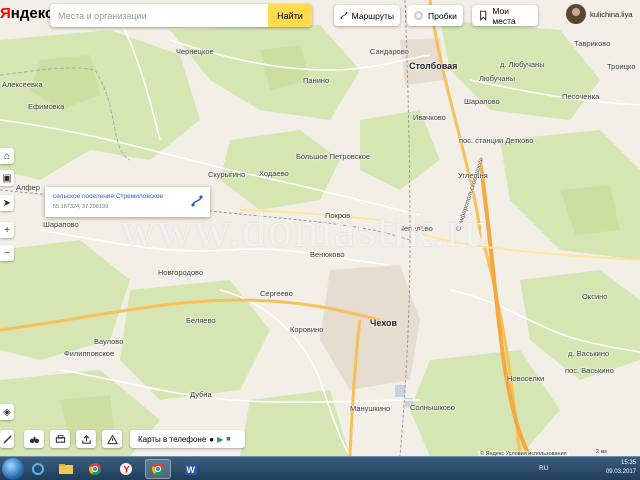 Image resolution: width=640 pixels, height=480 pixels. I want to click on layers-button: ◈, so click(7, 412).